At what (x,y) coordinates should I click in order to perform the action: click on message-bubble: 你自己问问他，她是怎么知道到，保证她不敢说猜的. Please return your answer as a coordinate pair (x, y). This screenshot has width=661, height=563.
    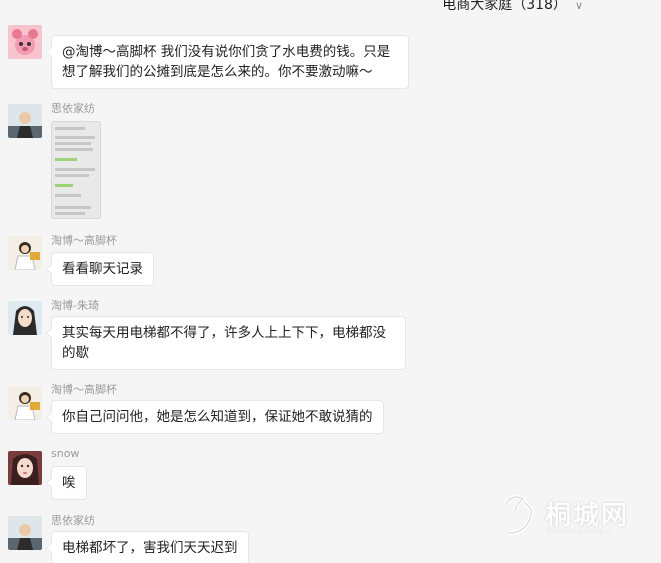
    Looking at the image, I should click on (215, 417).